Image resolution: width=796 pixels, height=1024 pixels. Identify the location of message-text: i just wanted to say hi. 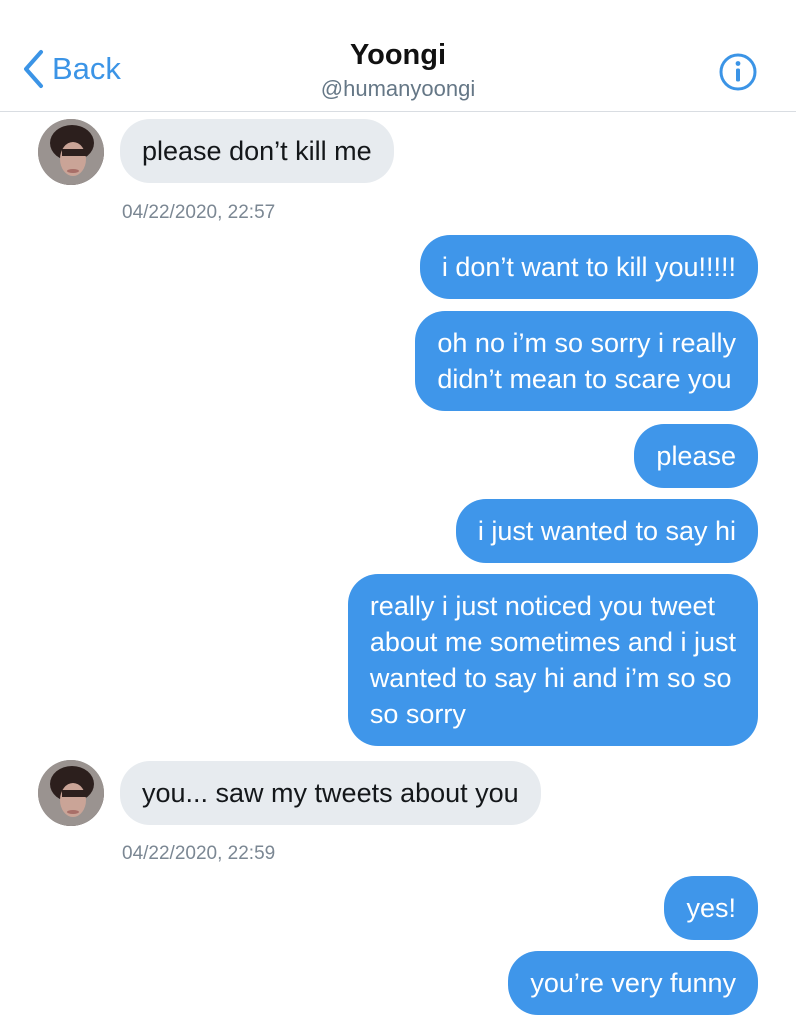
(606, 531).